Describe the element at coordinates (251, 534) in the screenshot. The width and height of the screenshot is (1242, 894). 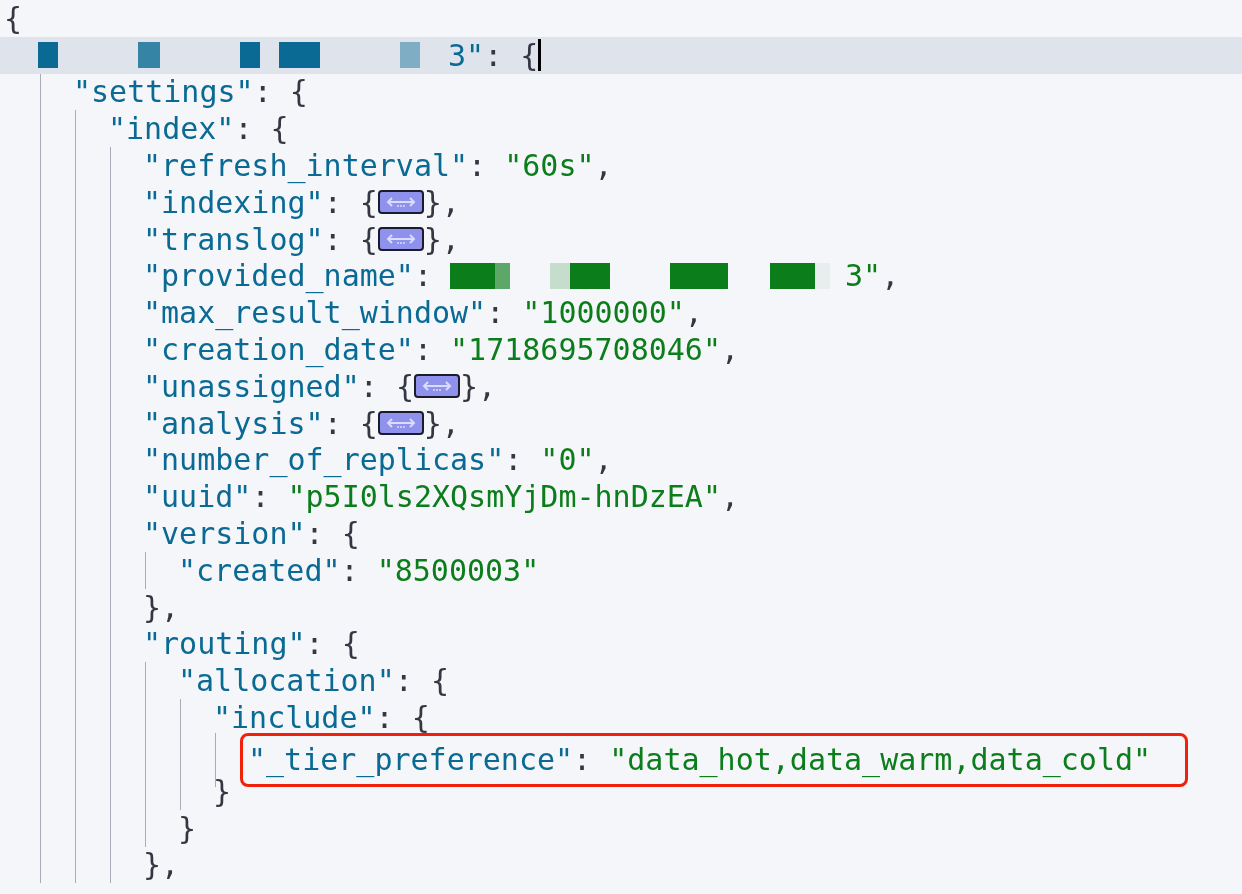
I see `code-text: "version": {` at that location.